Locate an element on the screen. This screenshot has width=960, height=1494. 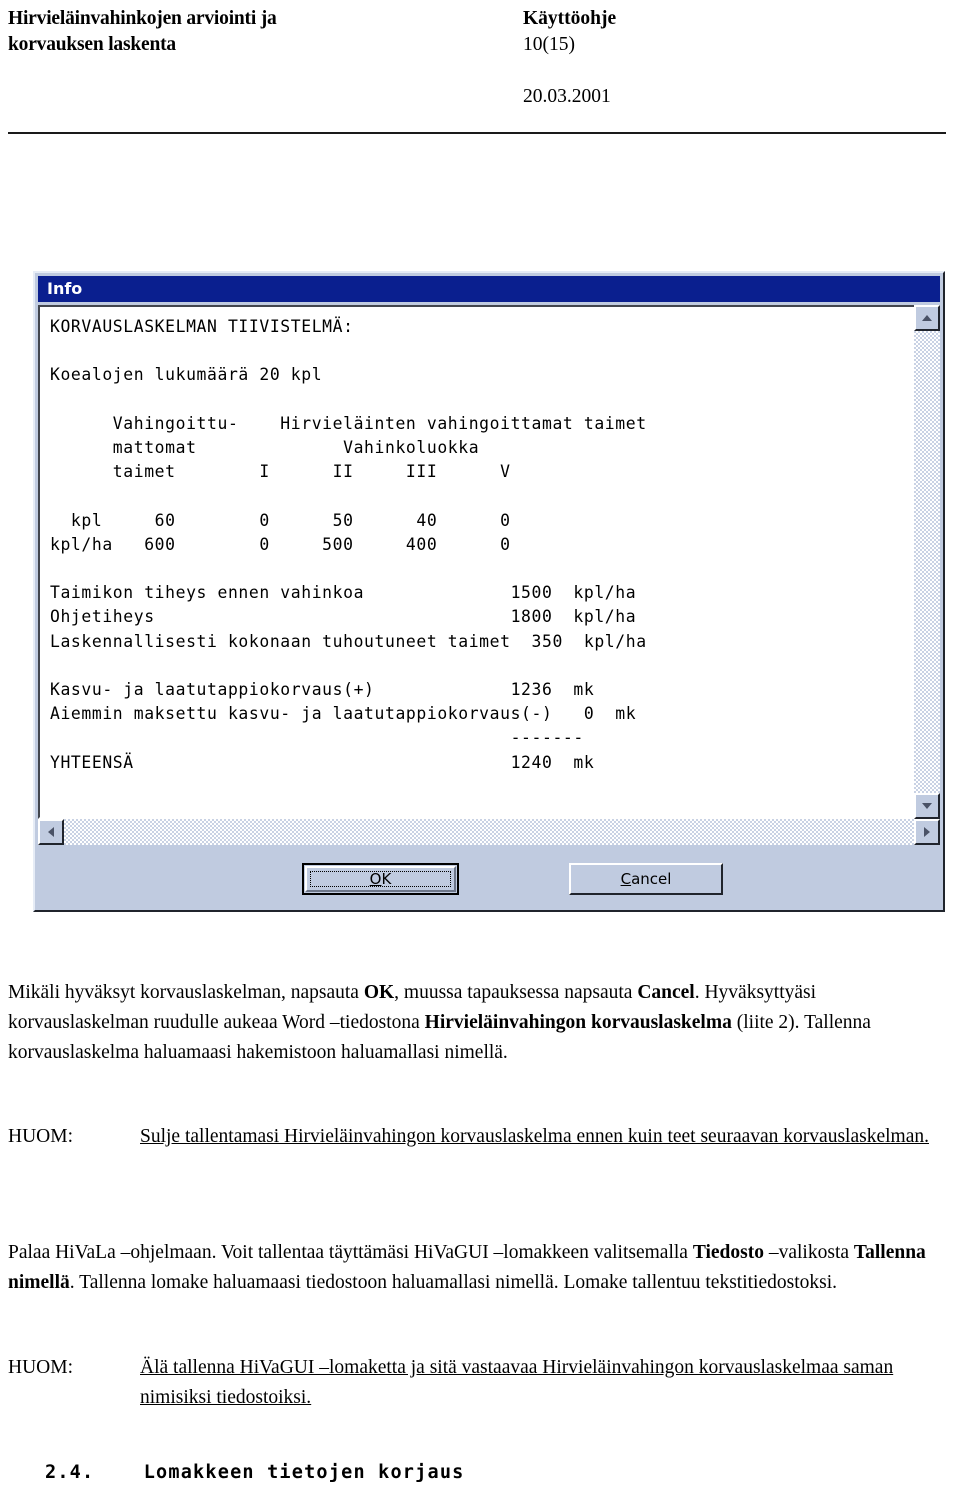
scroll-right-button is located at coordinates (927, 832).